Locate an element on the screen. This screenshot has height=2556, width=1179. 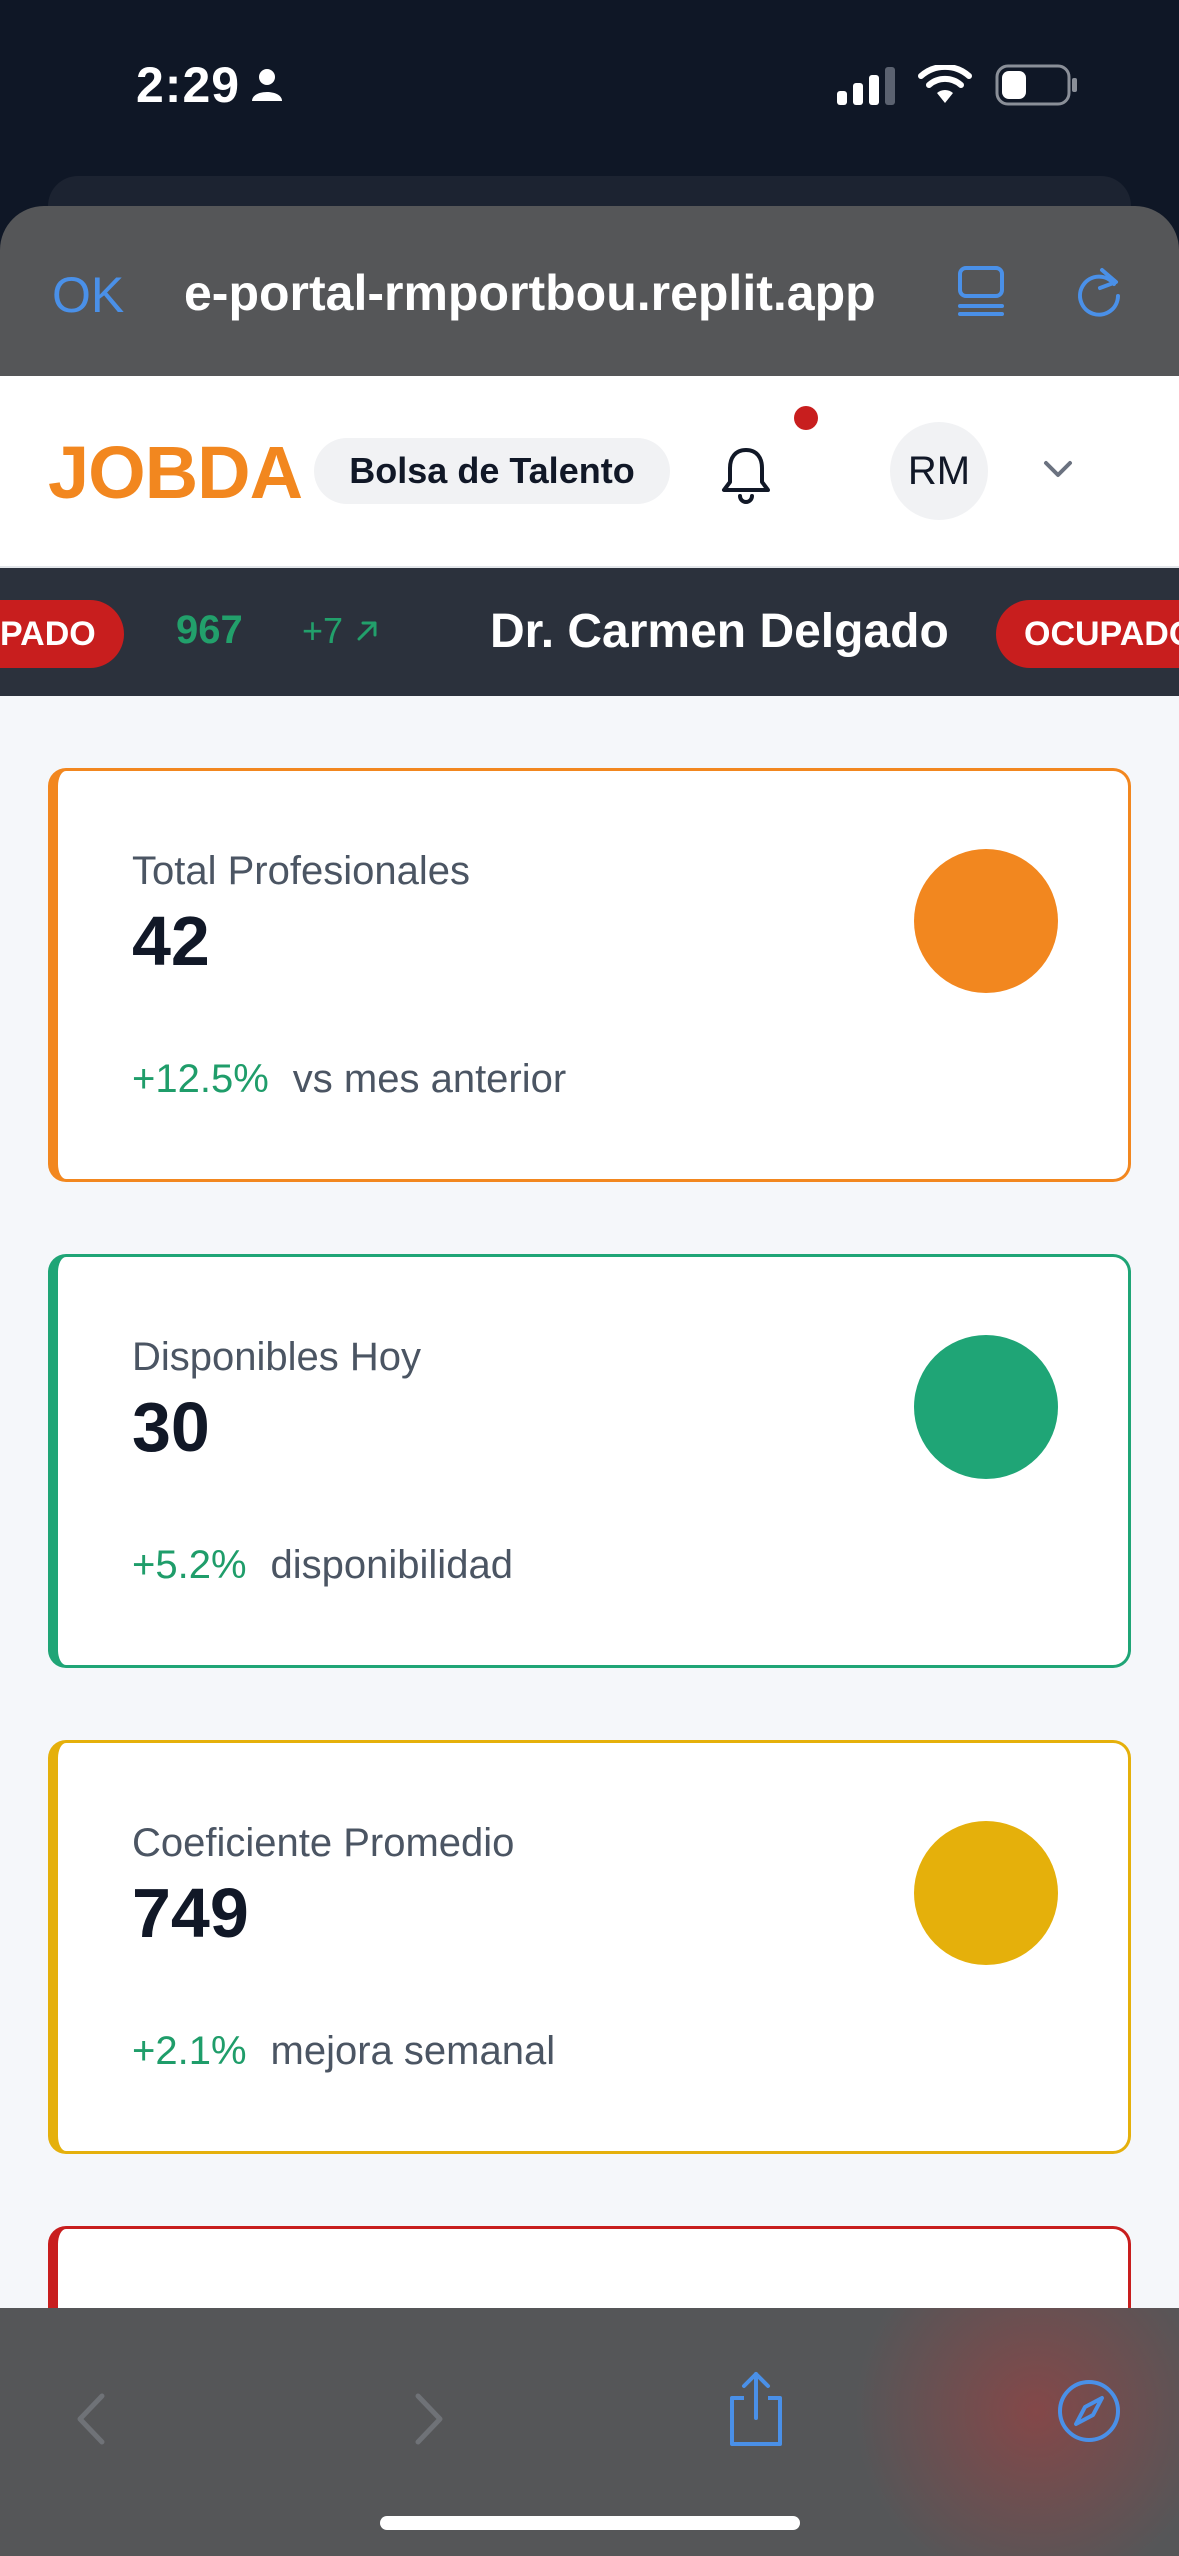
status-time: 2:29 is located at coordinates (210, 85).